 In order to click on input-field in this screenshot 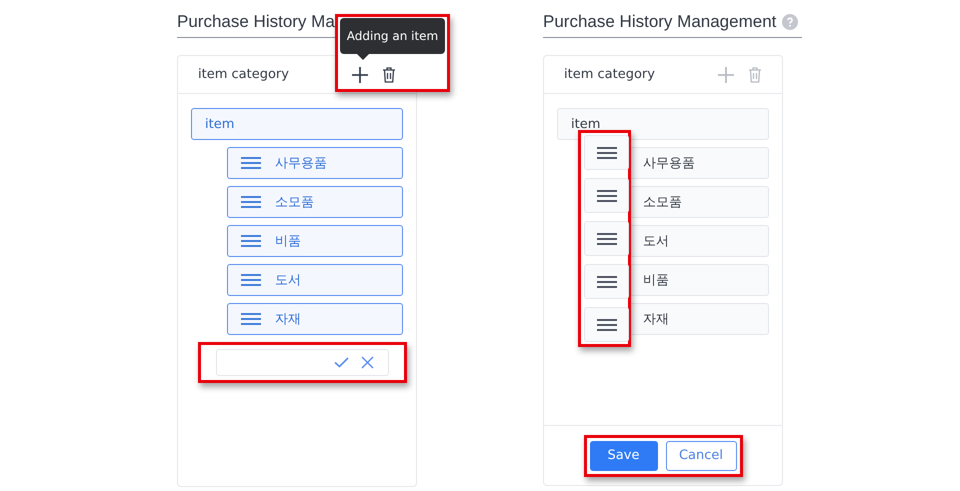, I will do `click(302, 362)`.